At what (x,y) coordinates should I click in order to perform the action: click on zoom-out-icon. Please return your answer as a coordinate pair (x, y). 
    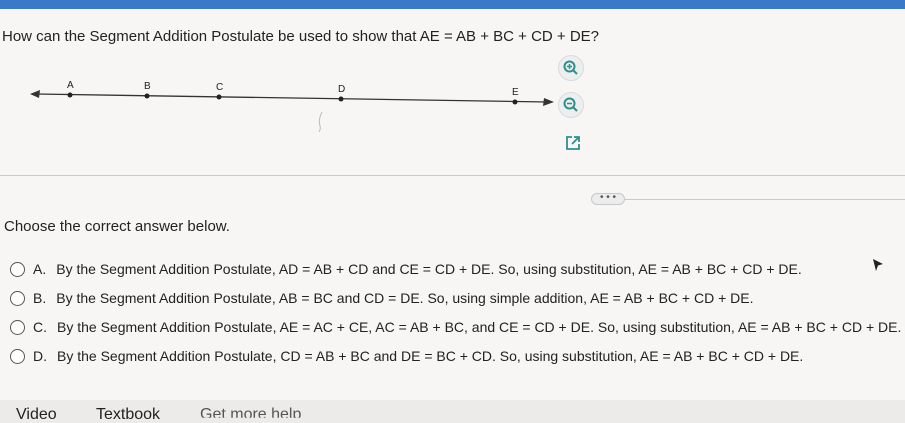
    Looking at the image, I should click on (570, 104).